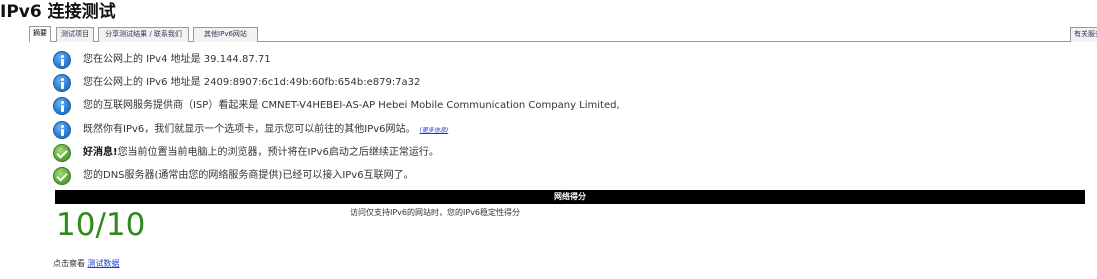 This screenshot has height=279, width=1097. I want to click on tab-bar: 摘要 测试项目 分享测试结果 / 联系我们 其他IPv6网站 有关服务, so click(563, 33).